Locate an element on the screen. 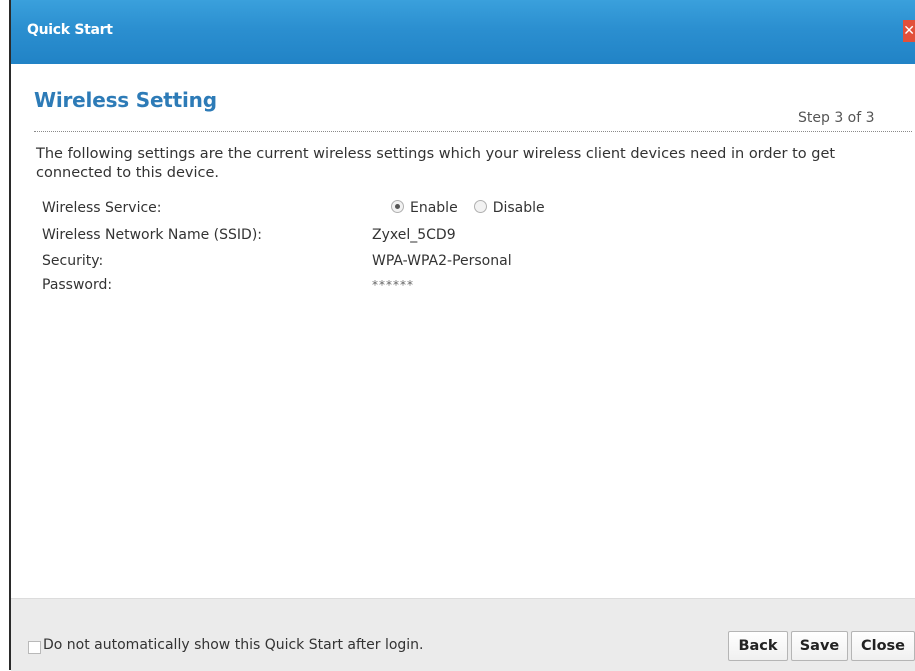 The height and width of the screenshot is (671, 915). close-icon: ✕ is located at coordinates (909, 31).